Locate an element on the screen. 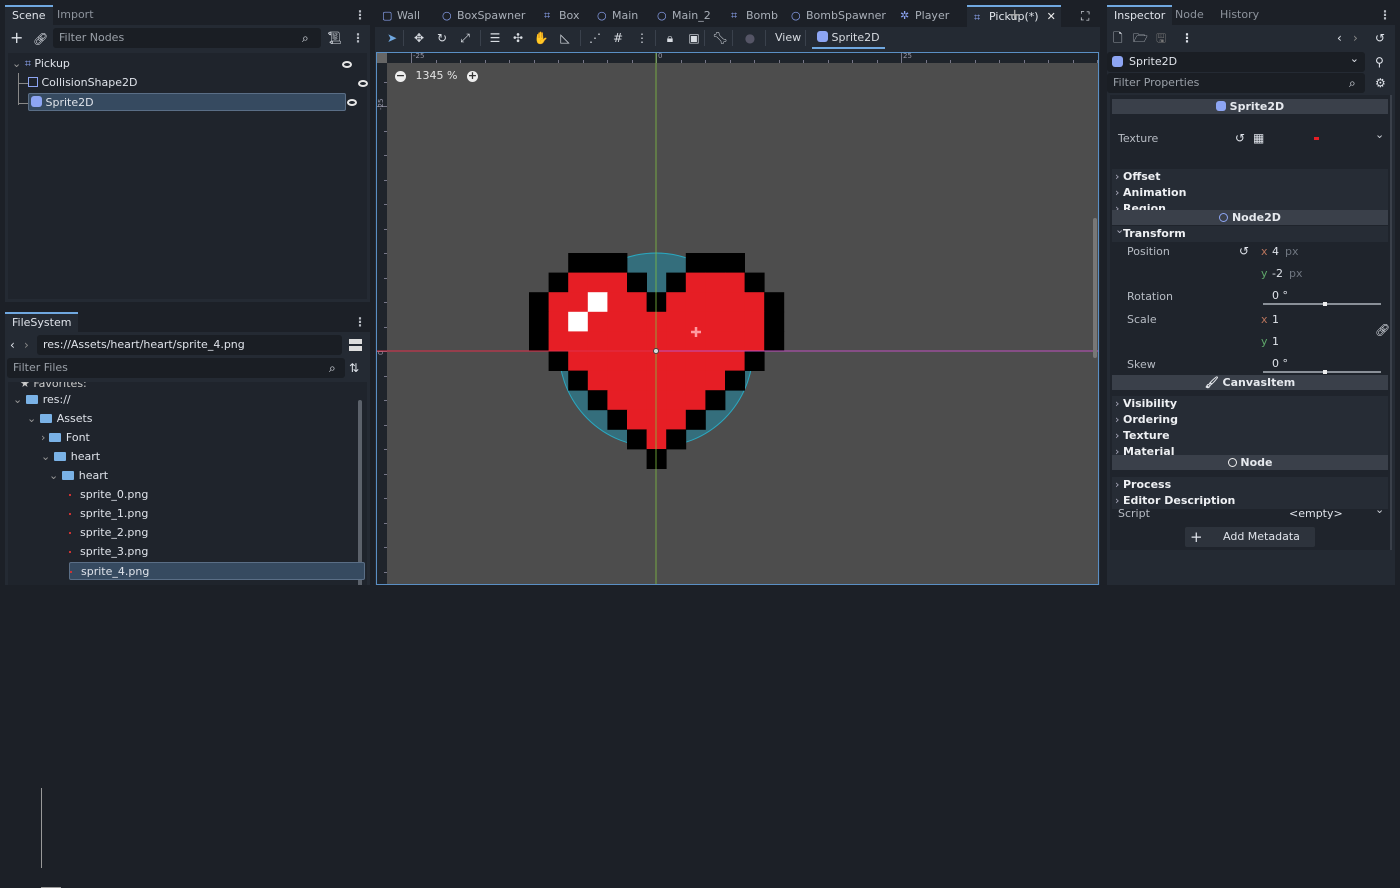 The image size is (1400, 888). path-input: res://Assets/heart/heart/sprite_4.png is located at coordinates (189, 345).